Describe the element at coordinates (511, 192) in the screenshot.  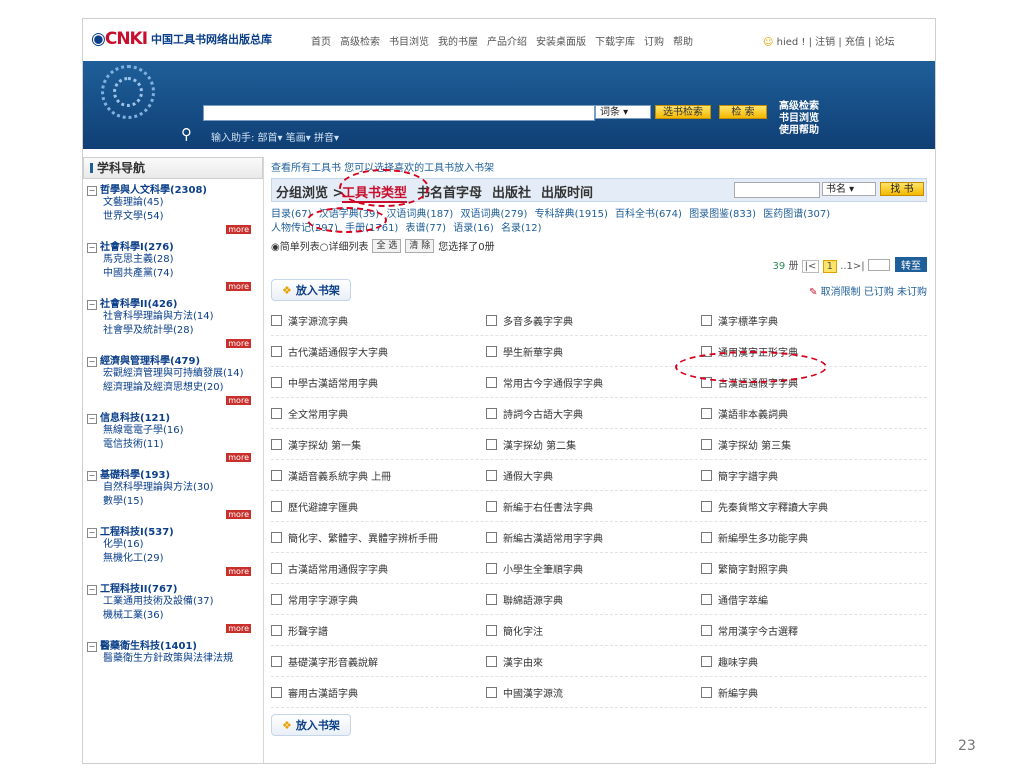
I see `tab-publisher: 出版社` at that location.